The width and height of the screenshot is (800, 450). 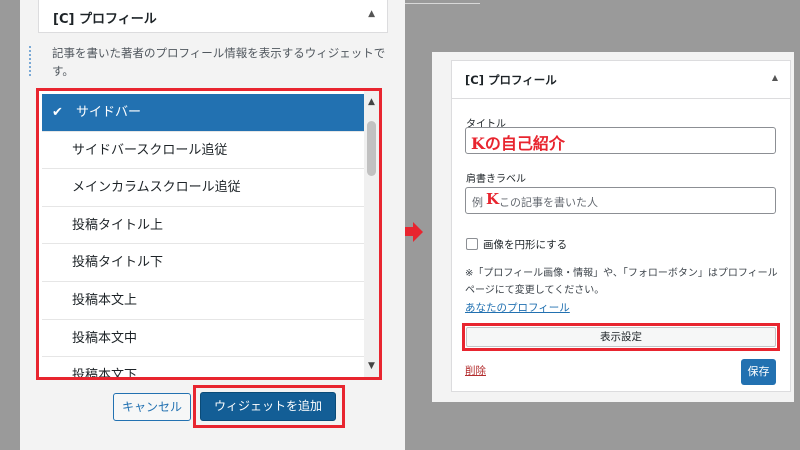 What do you see at coordinates (371, 148) in the screenshot?
I see `scrollbar-thumb` at bounding box center [371, 148].